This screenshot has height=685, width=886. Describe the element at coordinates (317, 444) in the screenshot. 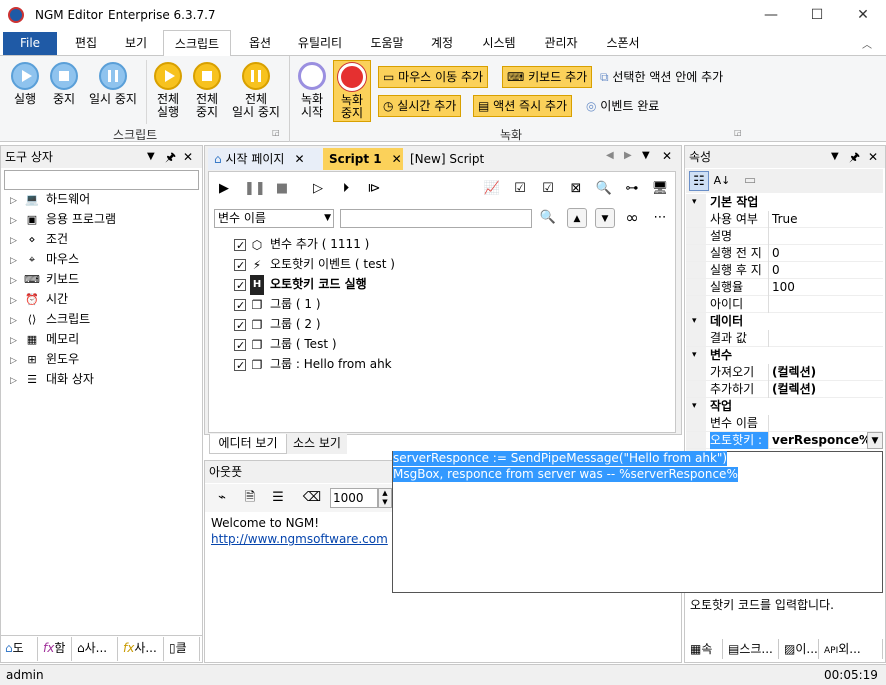

I see `tab-source-view: 소스 보기` at that location.